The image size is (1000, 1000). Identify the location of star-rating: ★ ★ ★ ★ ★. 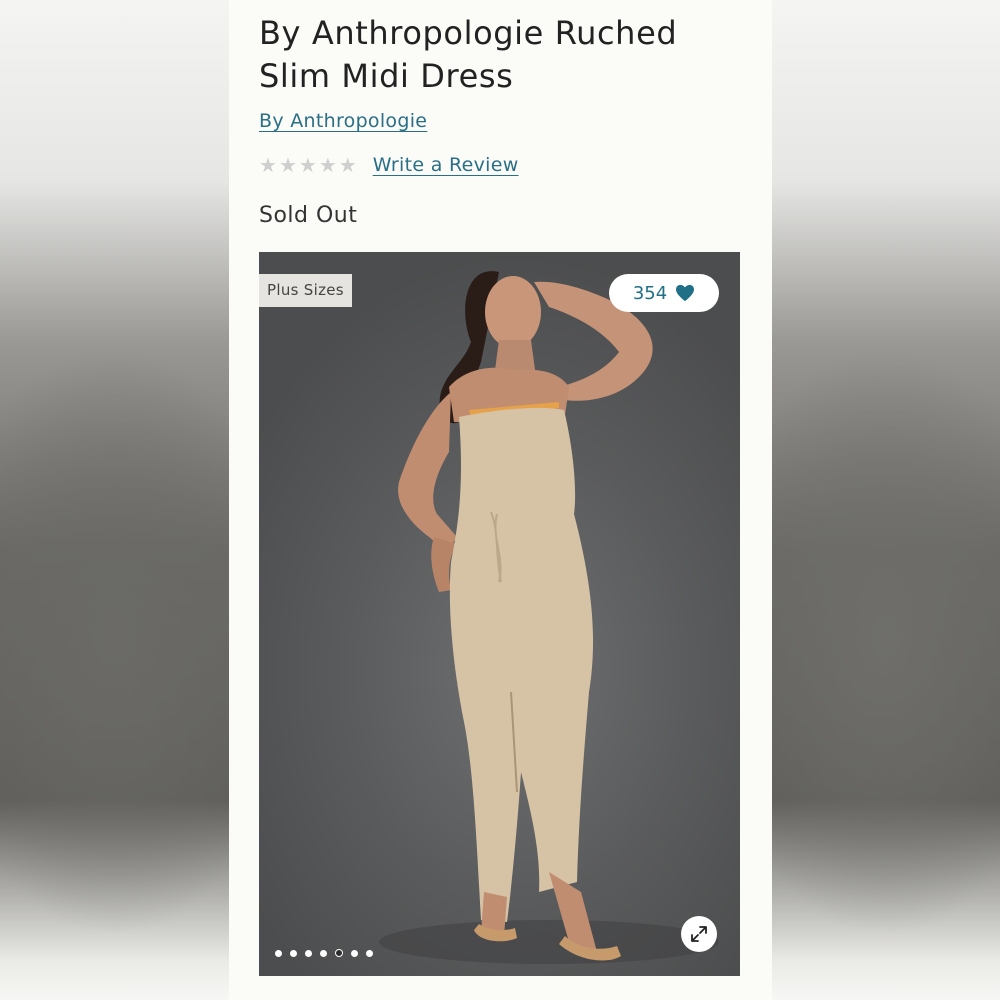
(308, 165).